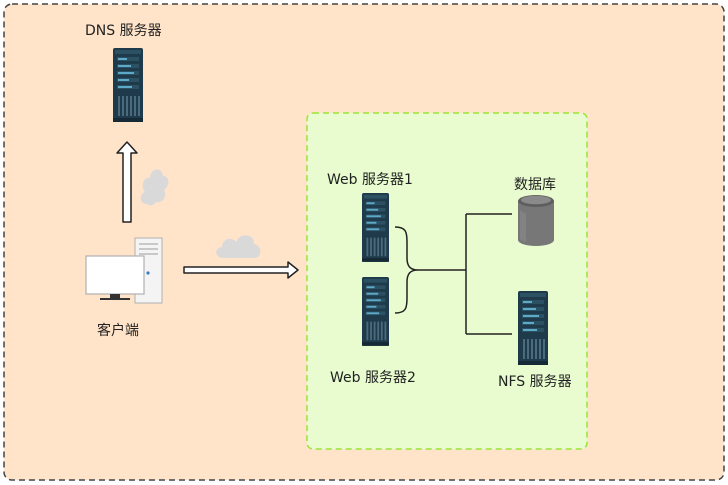 This screenshot has width=728, height=485. I want to click on database-label: 数据库, so click(535, 185).